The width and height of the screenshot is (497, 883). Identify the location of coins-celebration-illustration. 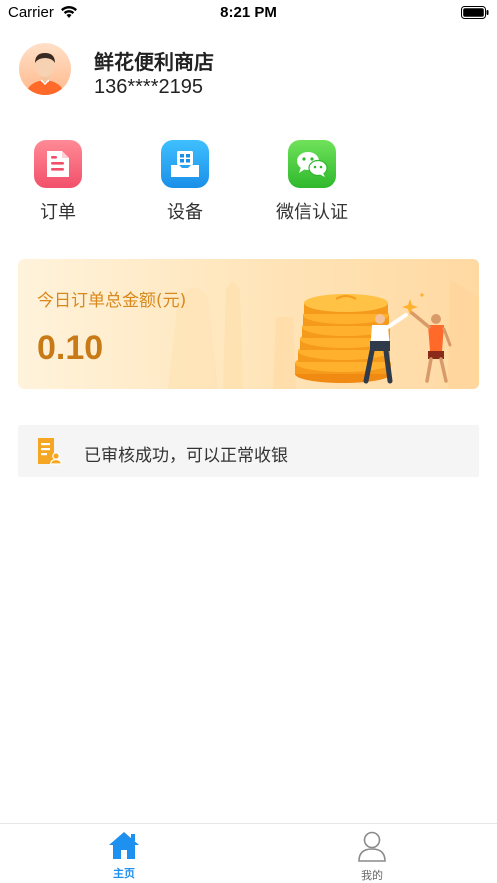
(323, 334).